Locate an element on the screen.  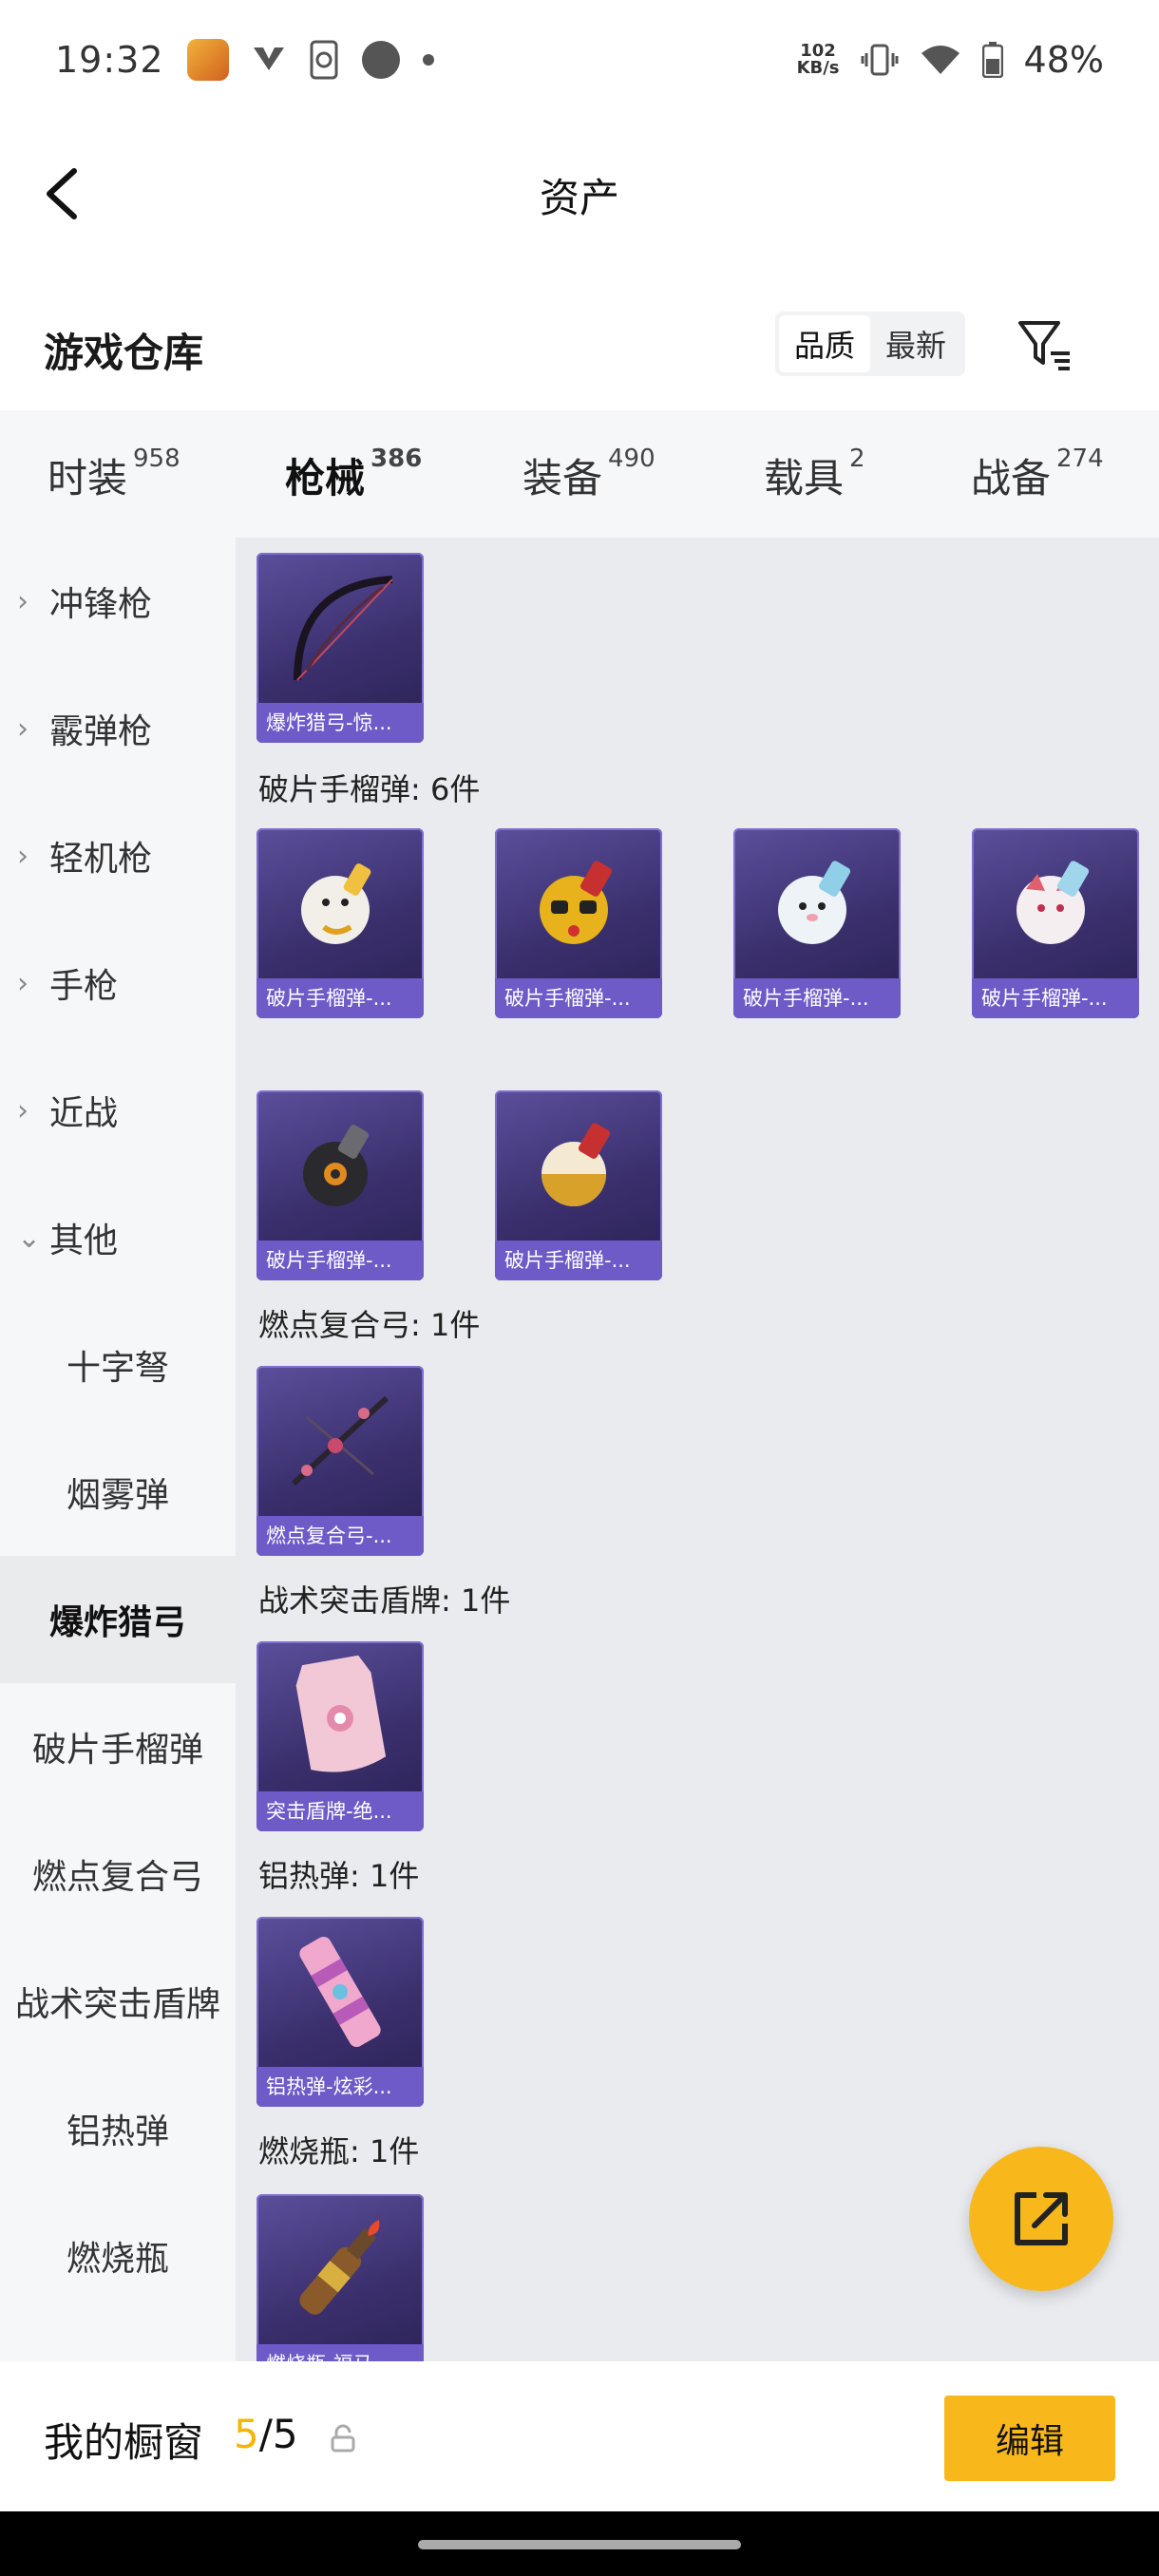
sidebar-item-label: 战术突击盾牌 is located at coordinates (117, 2004).